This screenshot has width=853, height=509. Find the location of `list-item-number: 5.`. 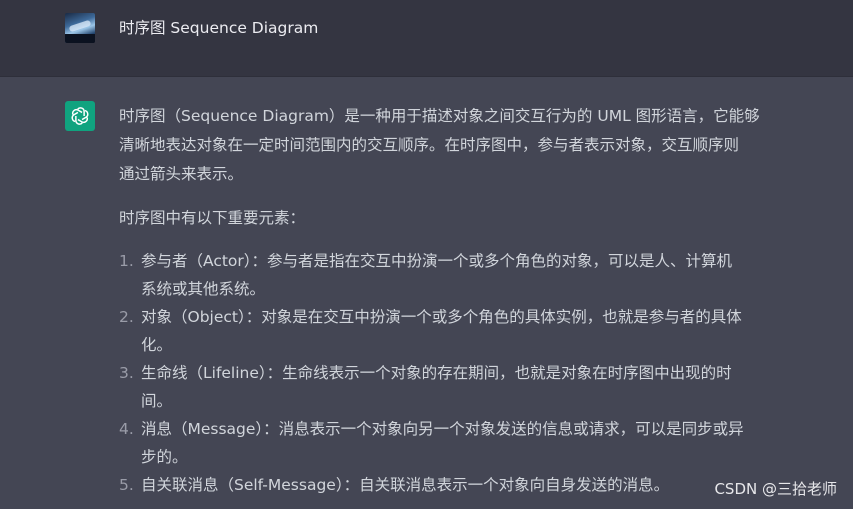

list-item-number: 5. is located at coordinates (126, 485).